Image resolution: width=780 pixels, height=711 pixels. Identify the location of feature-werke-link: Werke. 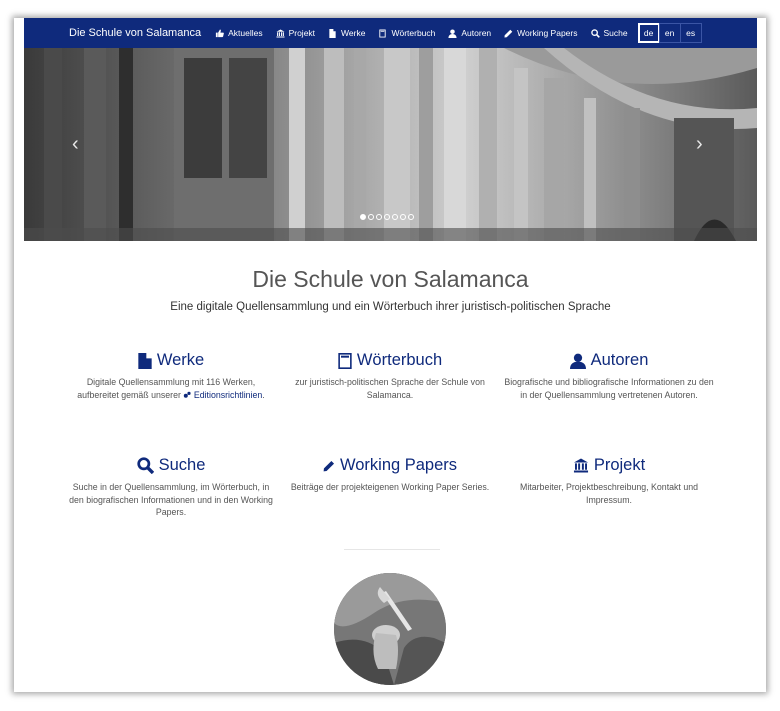
(171, 360).